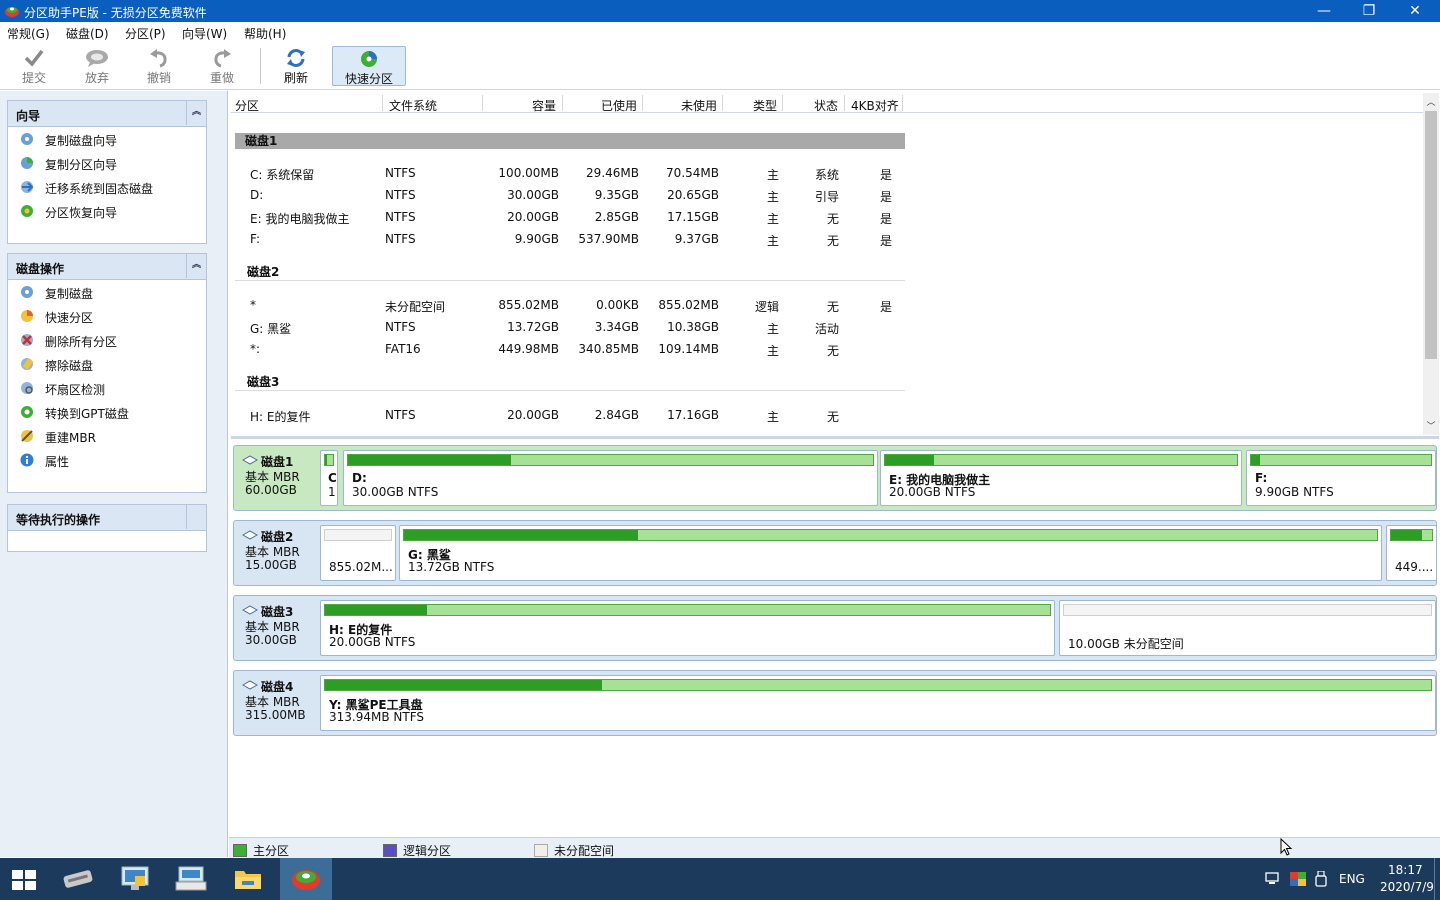  I want to click on table-cell: FAT16, so click(403, 349).